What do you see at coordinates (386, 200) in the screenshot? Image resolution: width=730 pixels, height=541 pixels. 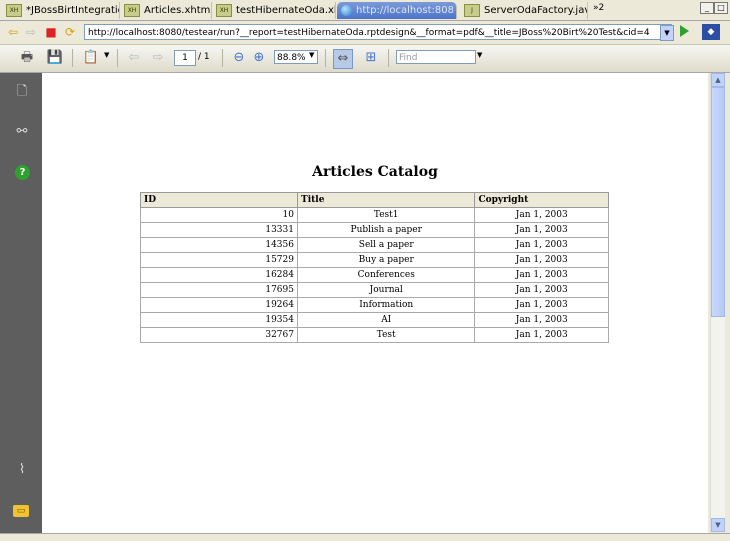 I see `column-header-title: Title` at bounding box center [386, 200].